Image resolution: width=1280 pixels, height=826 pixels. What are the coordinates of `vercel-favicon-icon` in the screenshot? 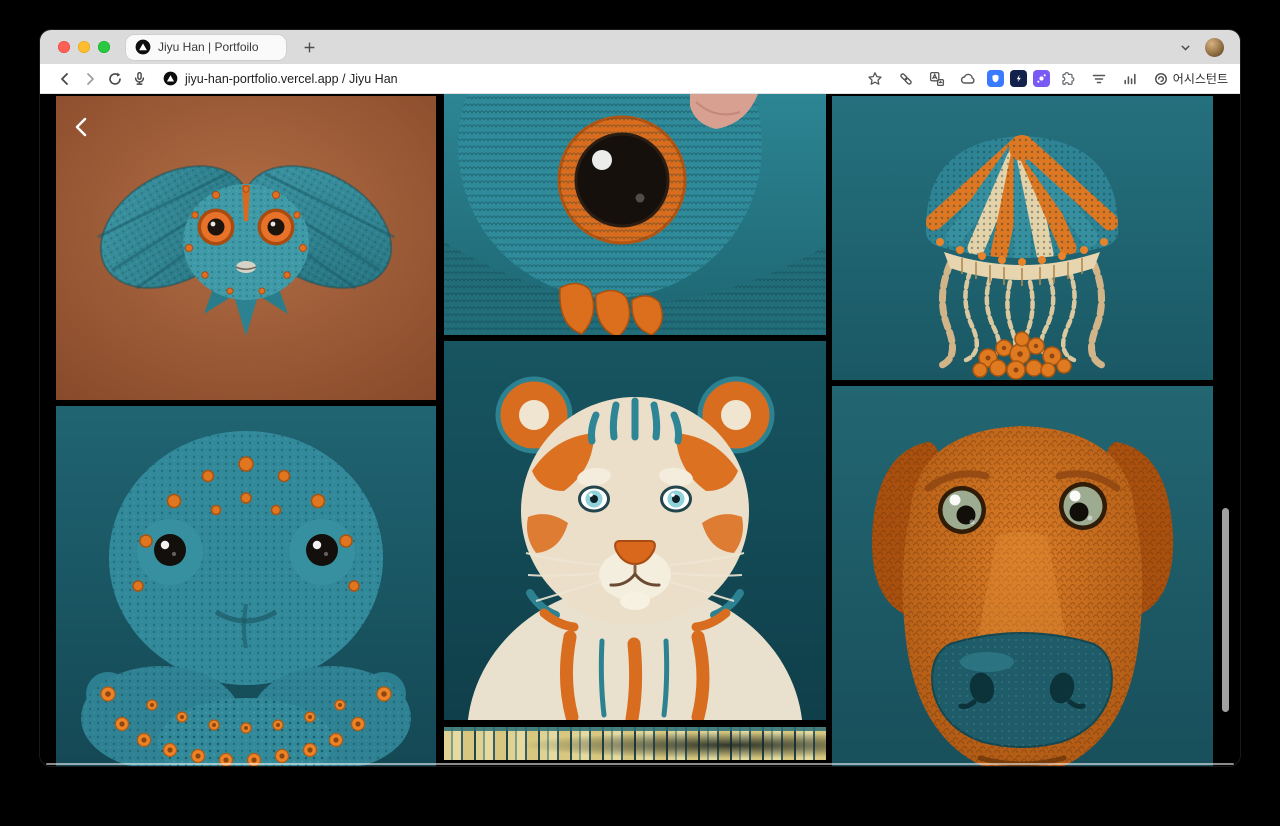 It's located at (143, 47).